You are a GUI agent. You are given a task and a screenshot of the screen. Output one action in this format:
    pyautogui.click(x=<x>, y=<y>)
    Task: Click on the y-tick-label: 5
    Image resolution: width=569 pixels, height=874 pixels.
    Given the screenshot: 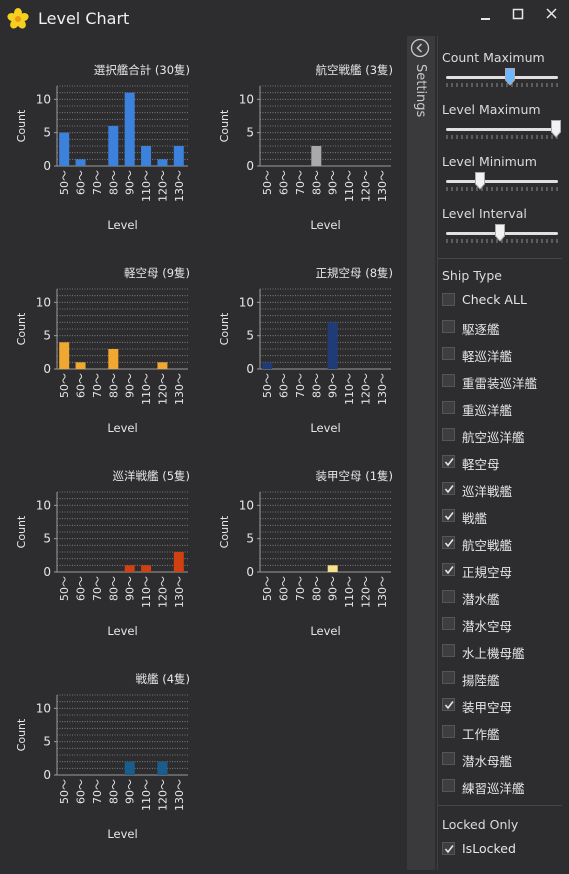 What is the action you would take?
    pyautogui.click(x=47, y=742)
    